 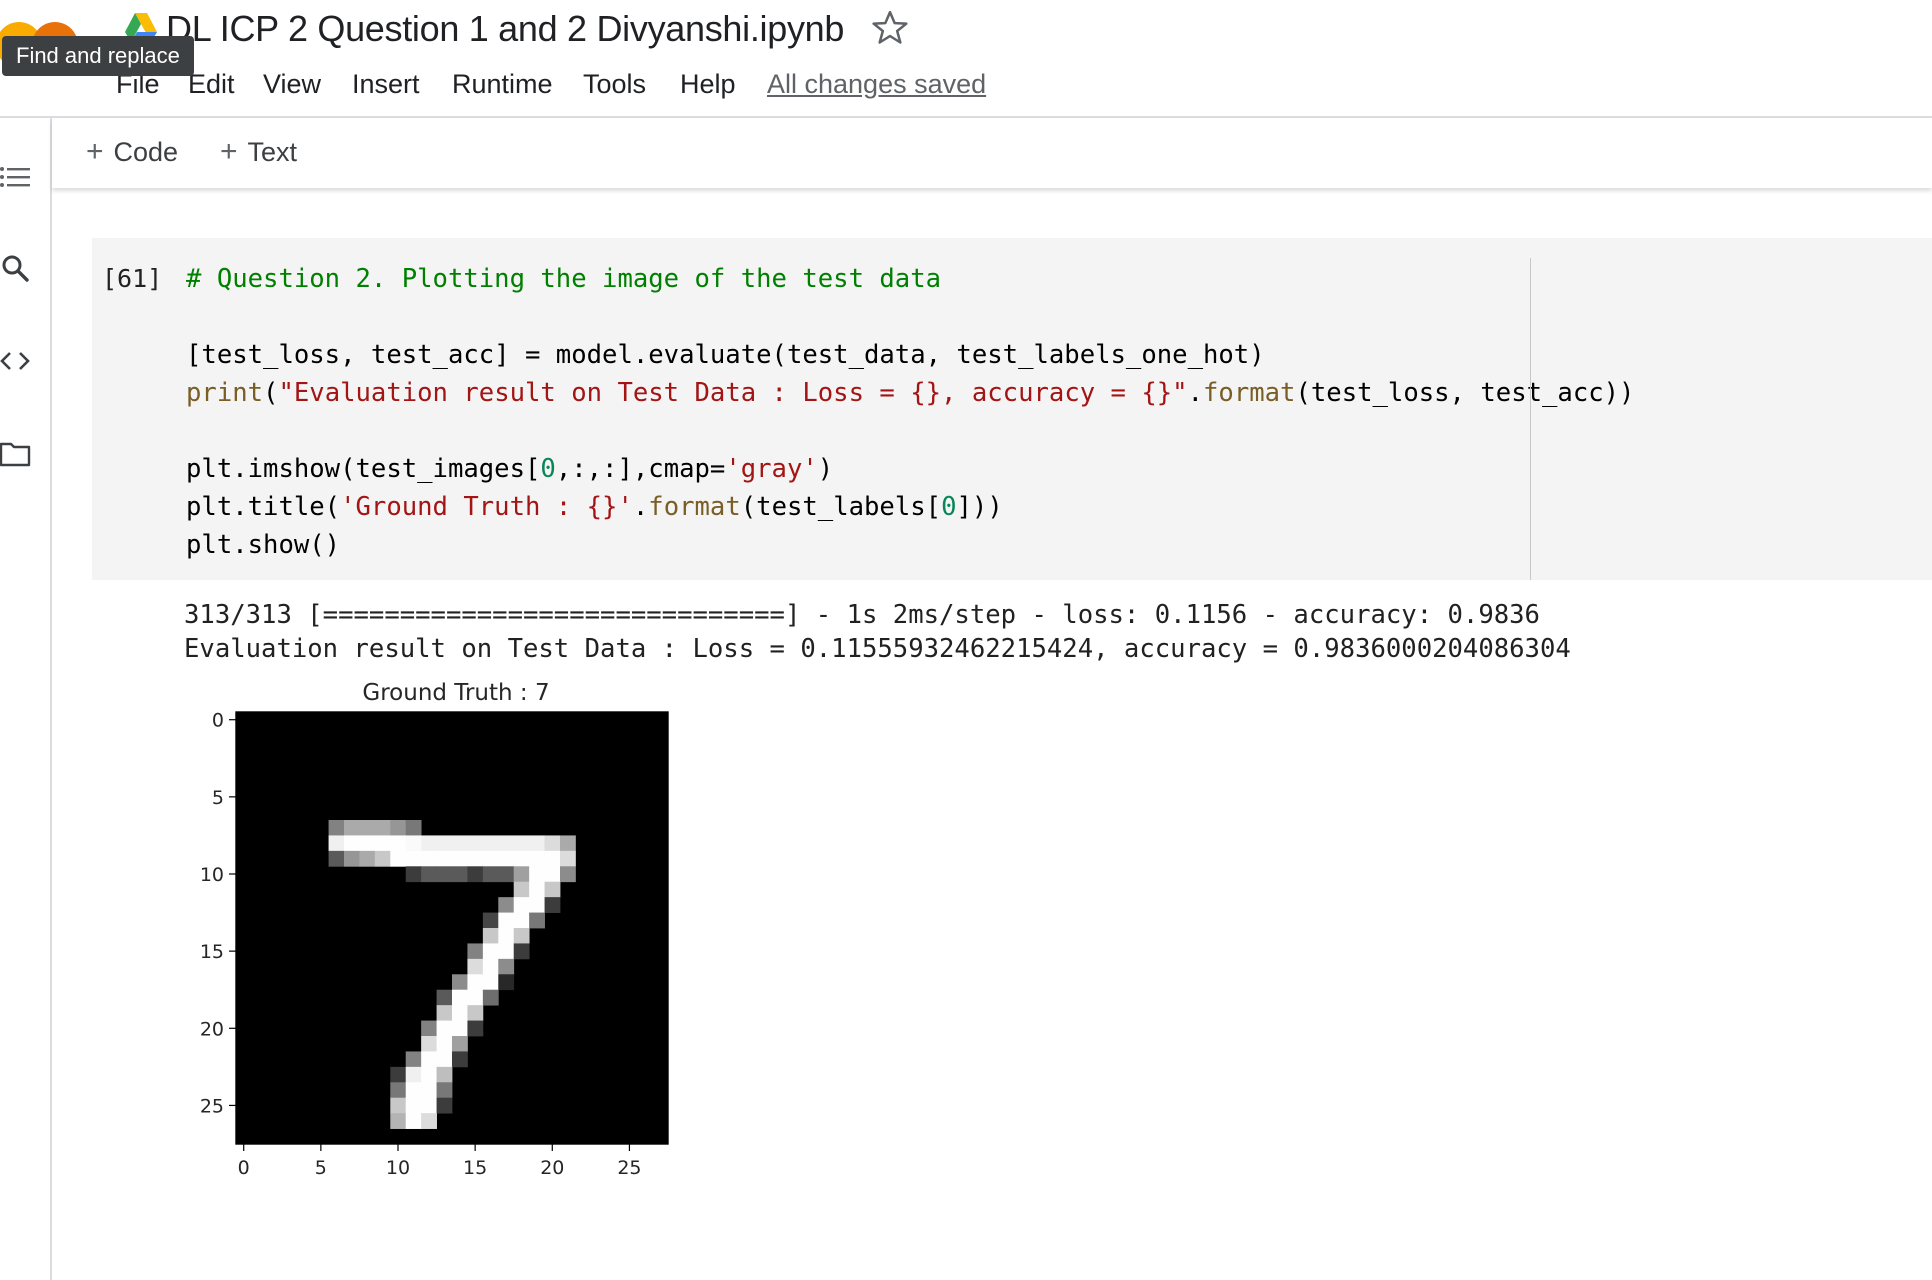 I want to click on y-tick-label: 0, so click(x=218, y=721).